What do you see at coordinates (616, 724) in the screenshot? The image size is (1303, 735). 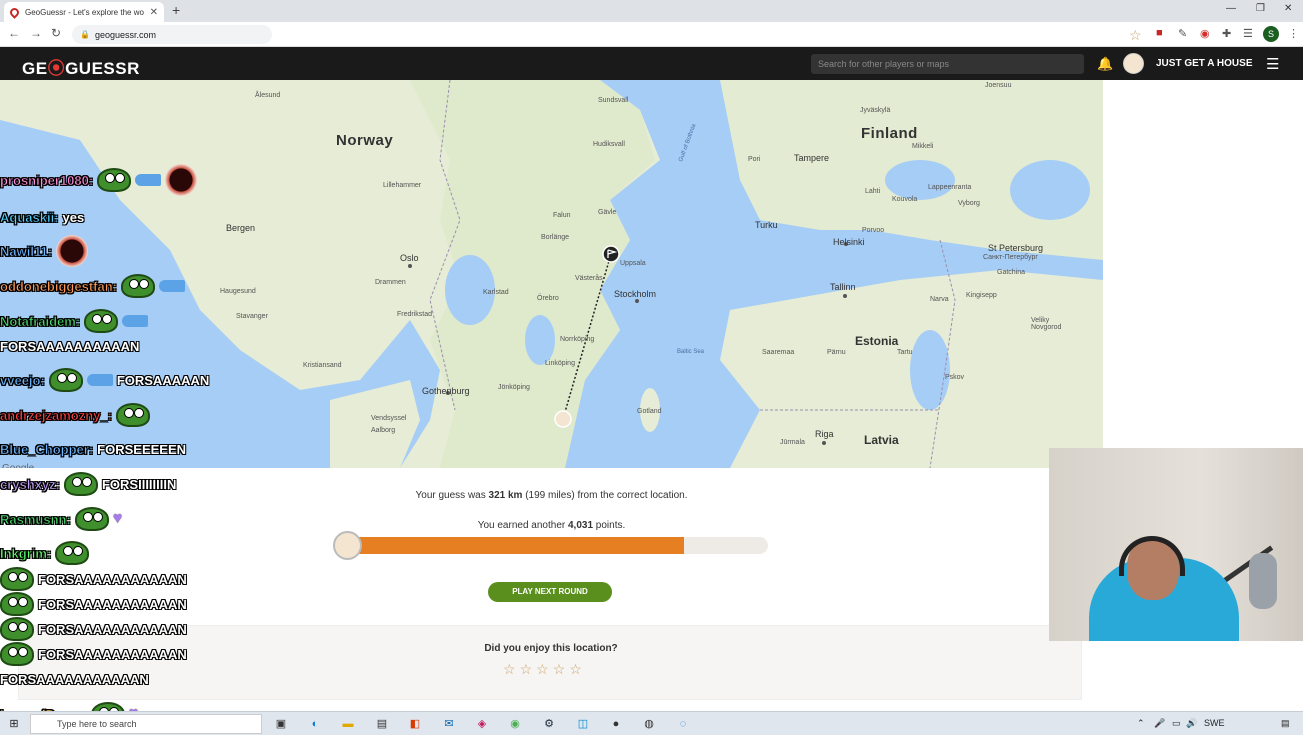 I see `app-icon: ●` at bounding box center [616, 724].